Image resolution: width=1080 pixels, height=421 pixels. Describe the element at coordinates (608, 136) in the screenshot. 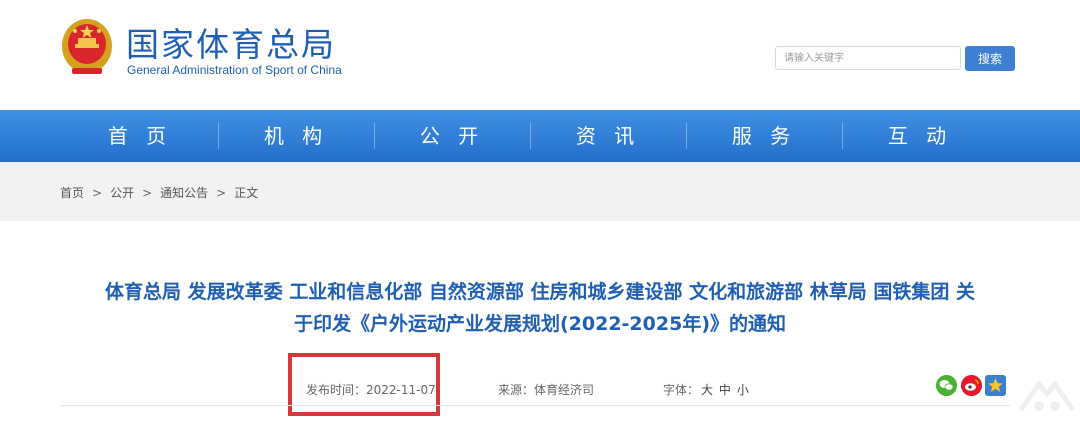

I see `nav-item-news: 资 讯` at that location.